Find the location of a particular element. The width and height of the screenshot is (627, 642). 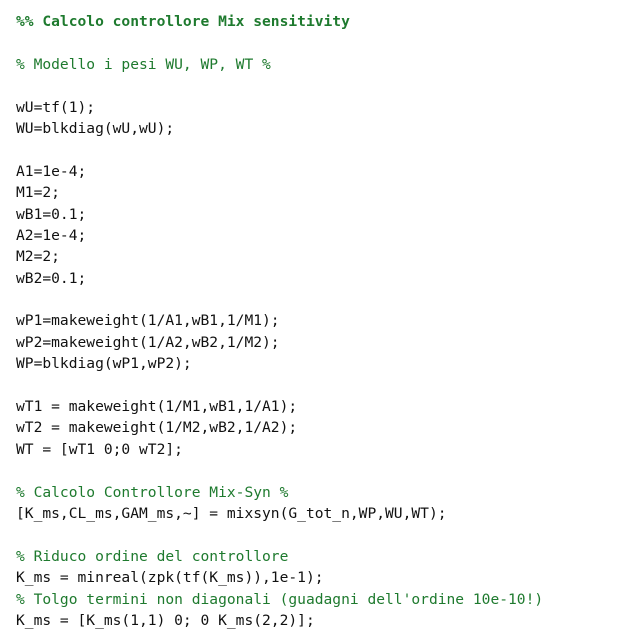

code-line: wT2 = makeweight(1/M2,wB2,1/A2); is located at coordinates (316, 427).